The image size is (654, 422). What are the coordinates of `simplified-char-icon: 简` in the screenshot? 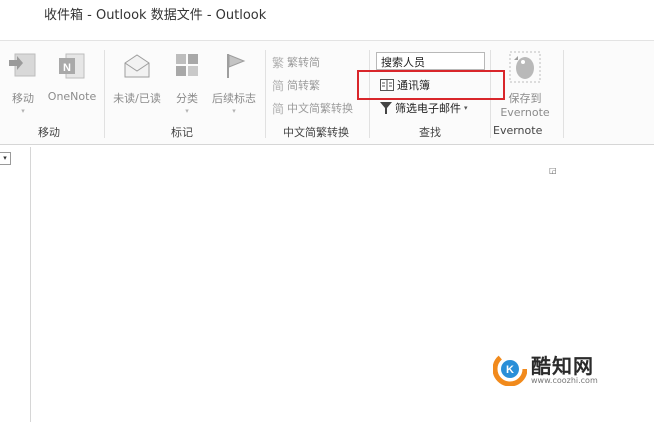 It's located at (278, 85).